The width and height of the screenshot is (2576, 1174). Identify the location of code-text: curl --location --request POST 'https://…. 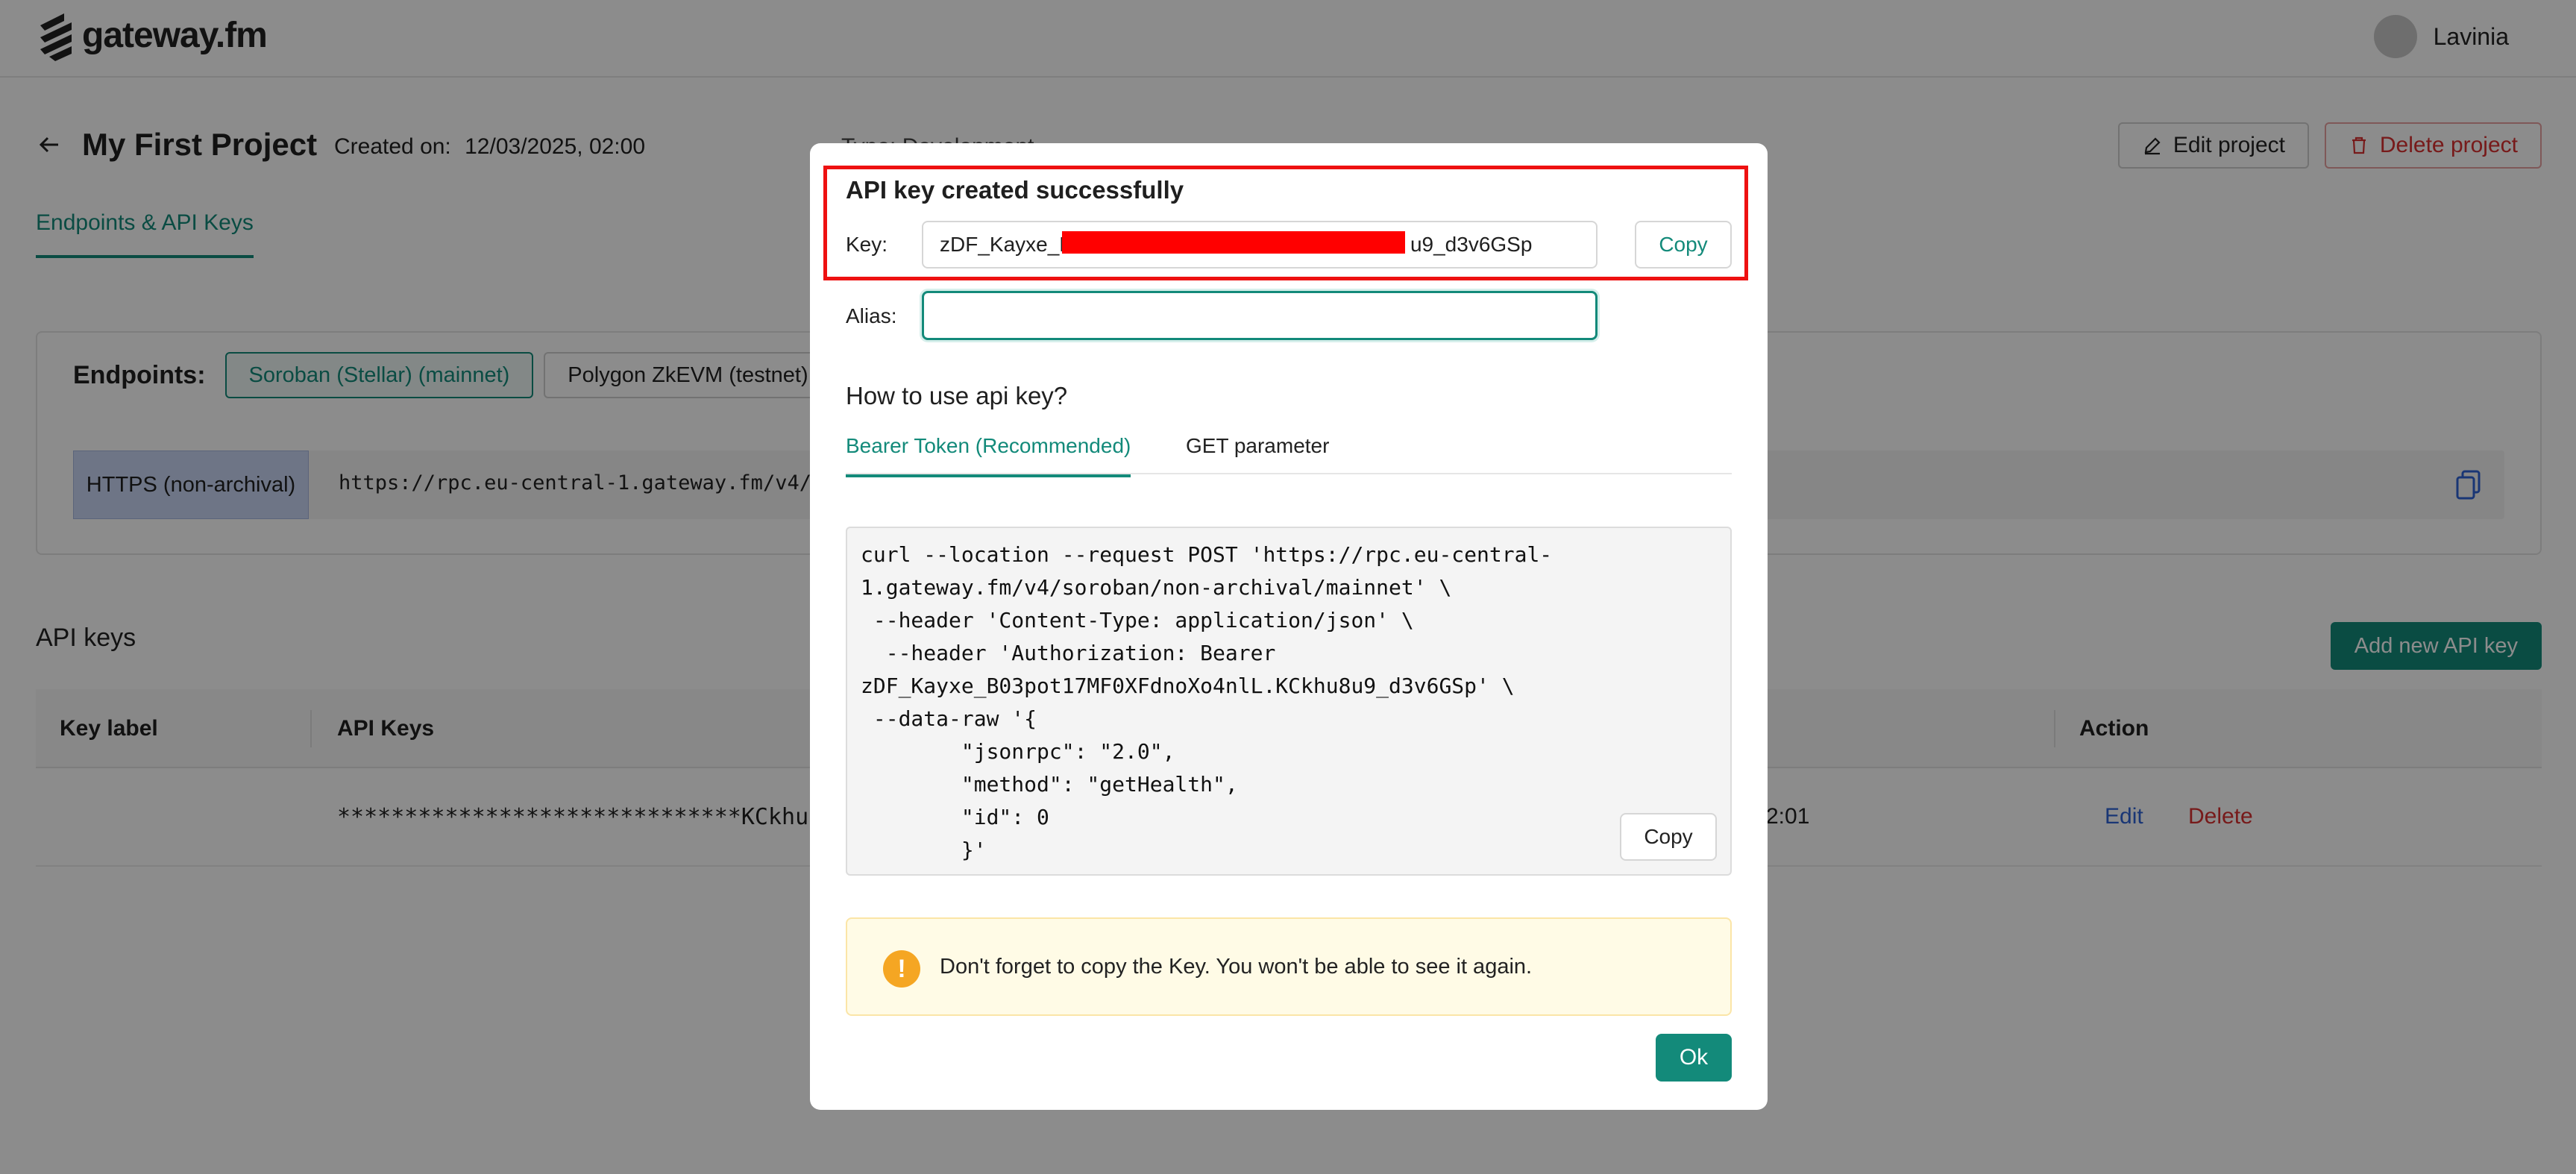
(1207, 702).